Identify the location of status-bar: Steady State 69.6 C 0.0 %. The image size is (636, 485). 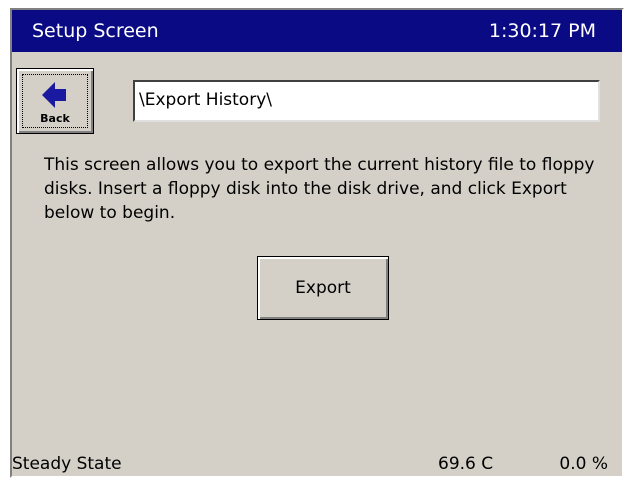
(317, 463).